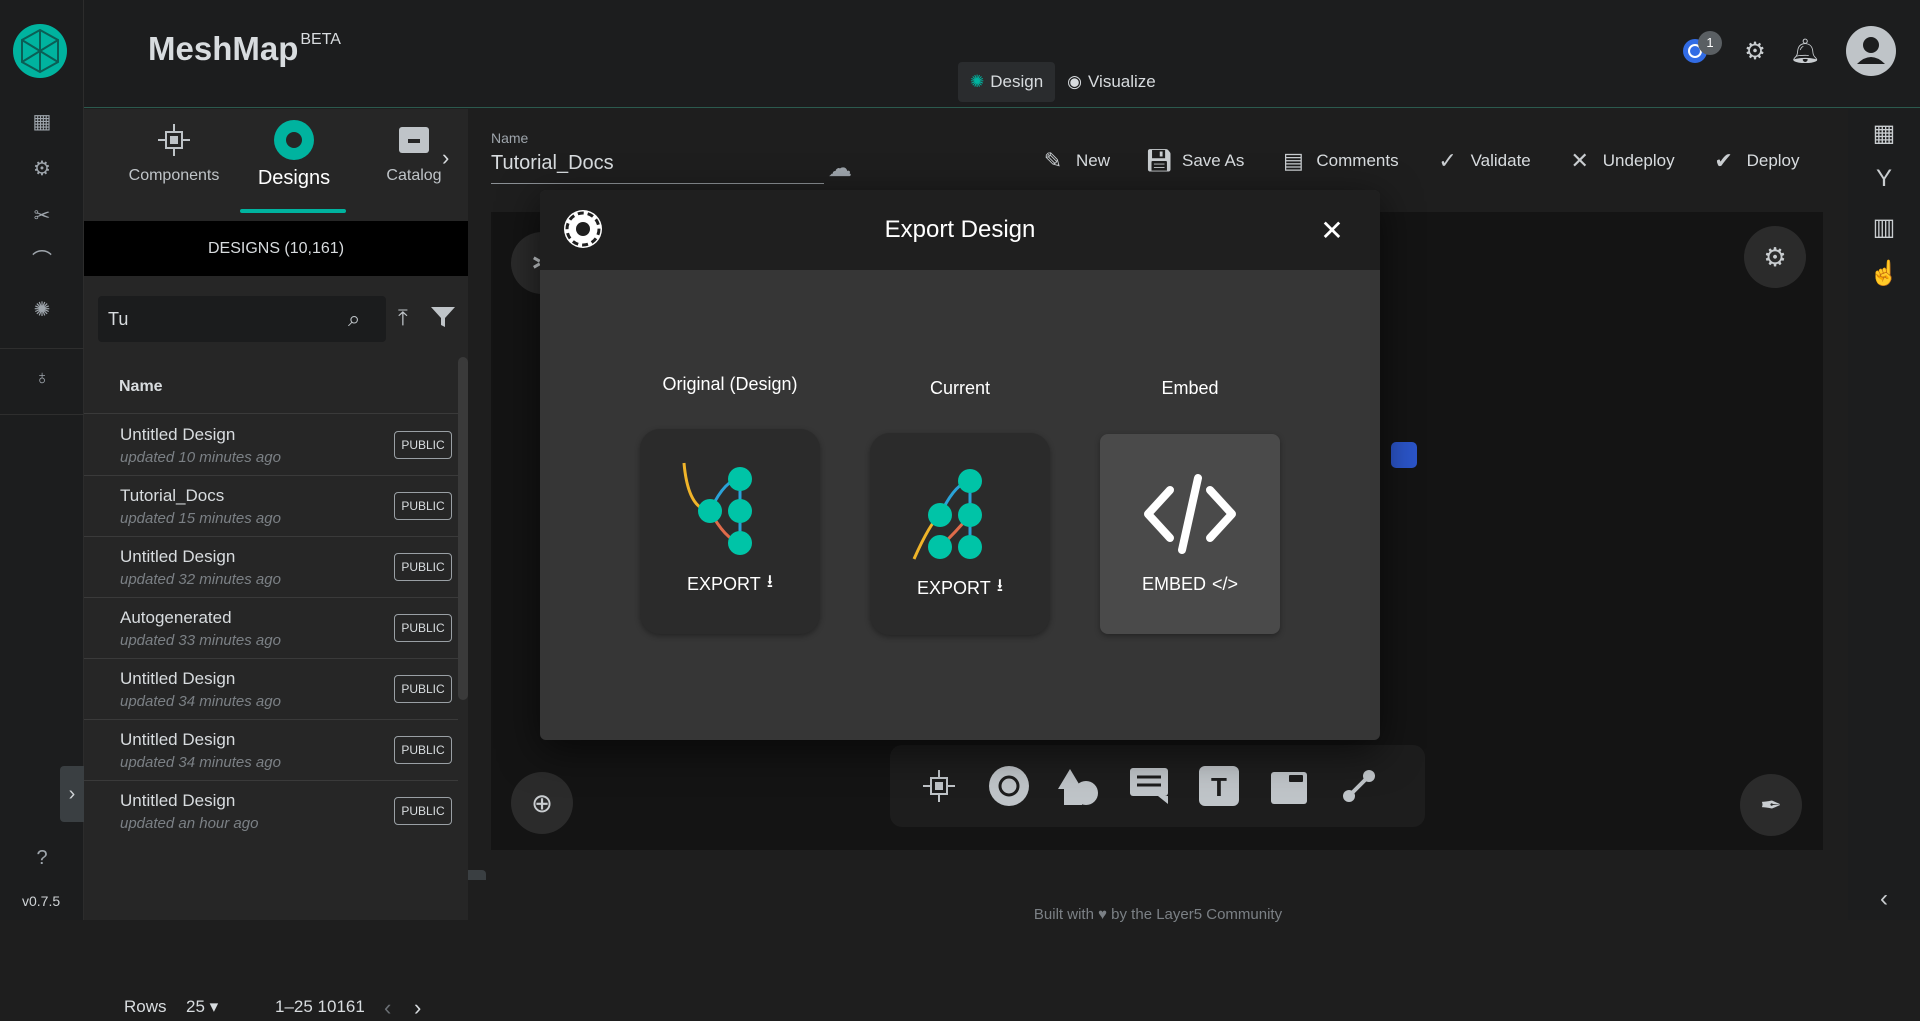  Describe the element at coordinates (1173, 584) in the screenshot. I see `embed-label: EMBED` at that location.